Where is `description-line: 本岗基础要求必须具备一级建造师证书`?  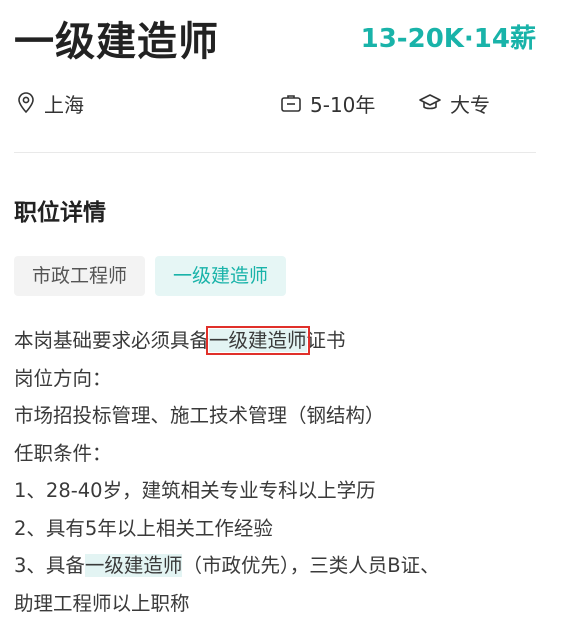 description-line: 本岗基础要求必须具备一级建造师证书 is located at coordinates (284, 341).